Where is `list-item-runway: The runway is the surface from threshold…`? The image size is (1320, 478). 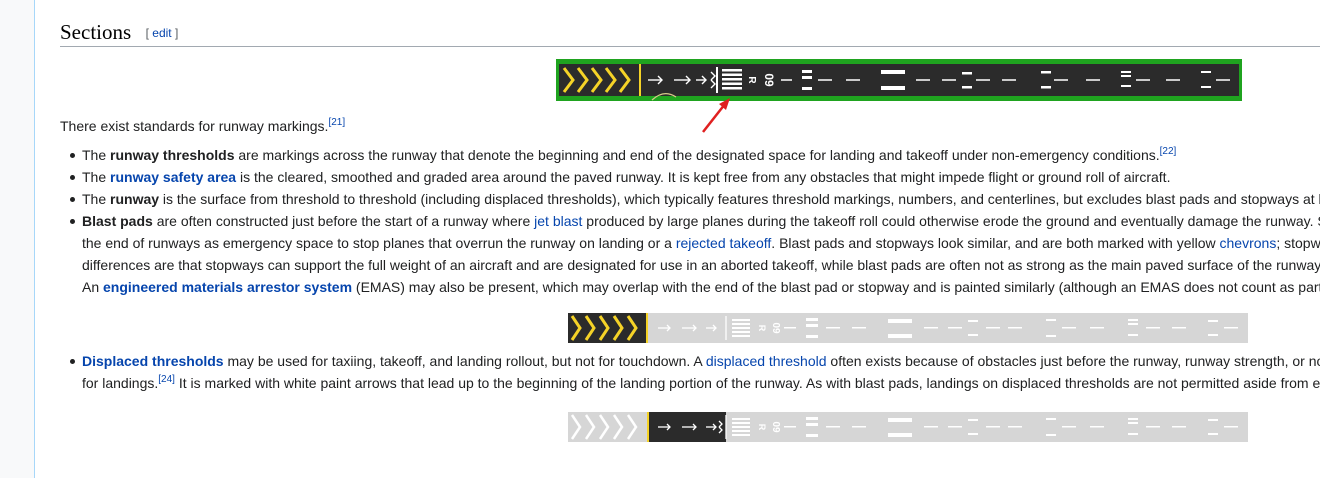 list-item-runway: The runway is the surface from threshold… is located at coordinates (690, 199).